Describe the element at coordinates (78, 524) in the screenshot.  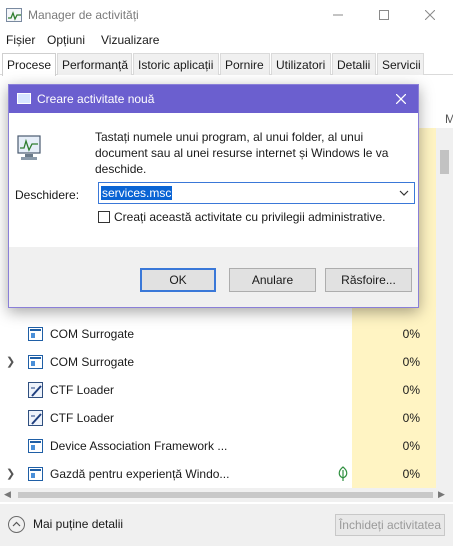
I see `fewer-details-link: Mai puține detalii` at that location.